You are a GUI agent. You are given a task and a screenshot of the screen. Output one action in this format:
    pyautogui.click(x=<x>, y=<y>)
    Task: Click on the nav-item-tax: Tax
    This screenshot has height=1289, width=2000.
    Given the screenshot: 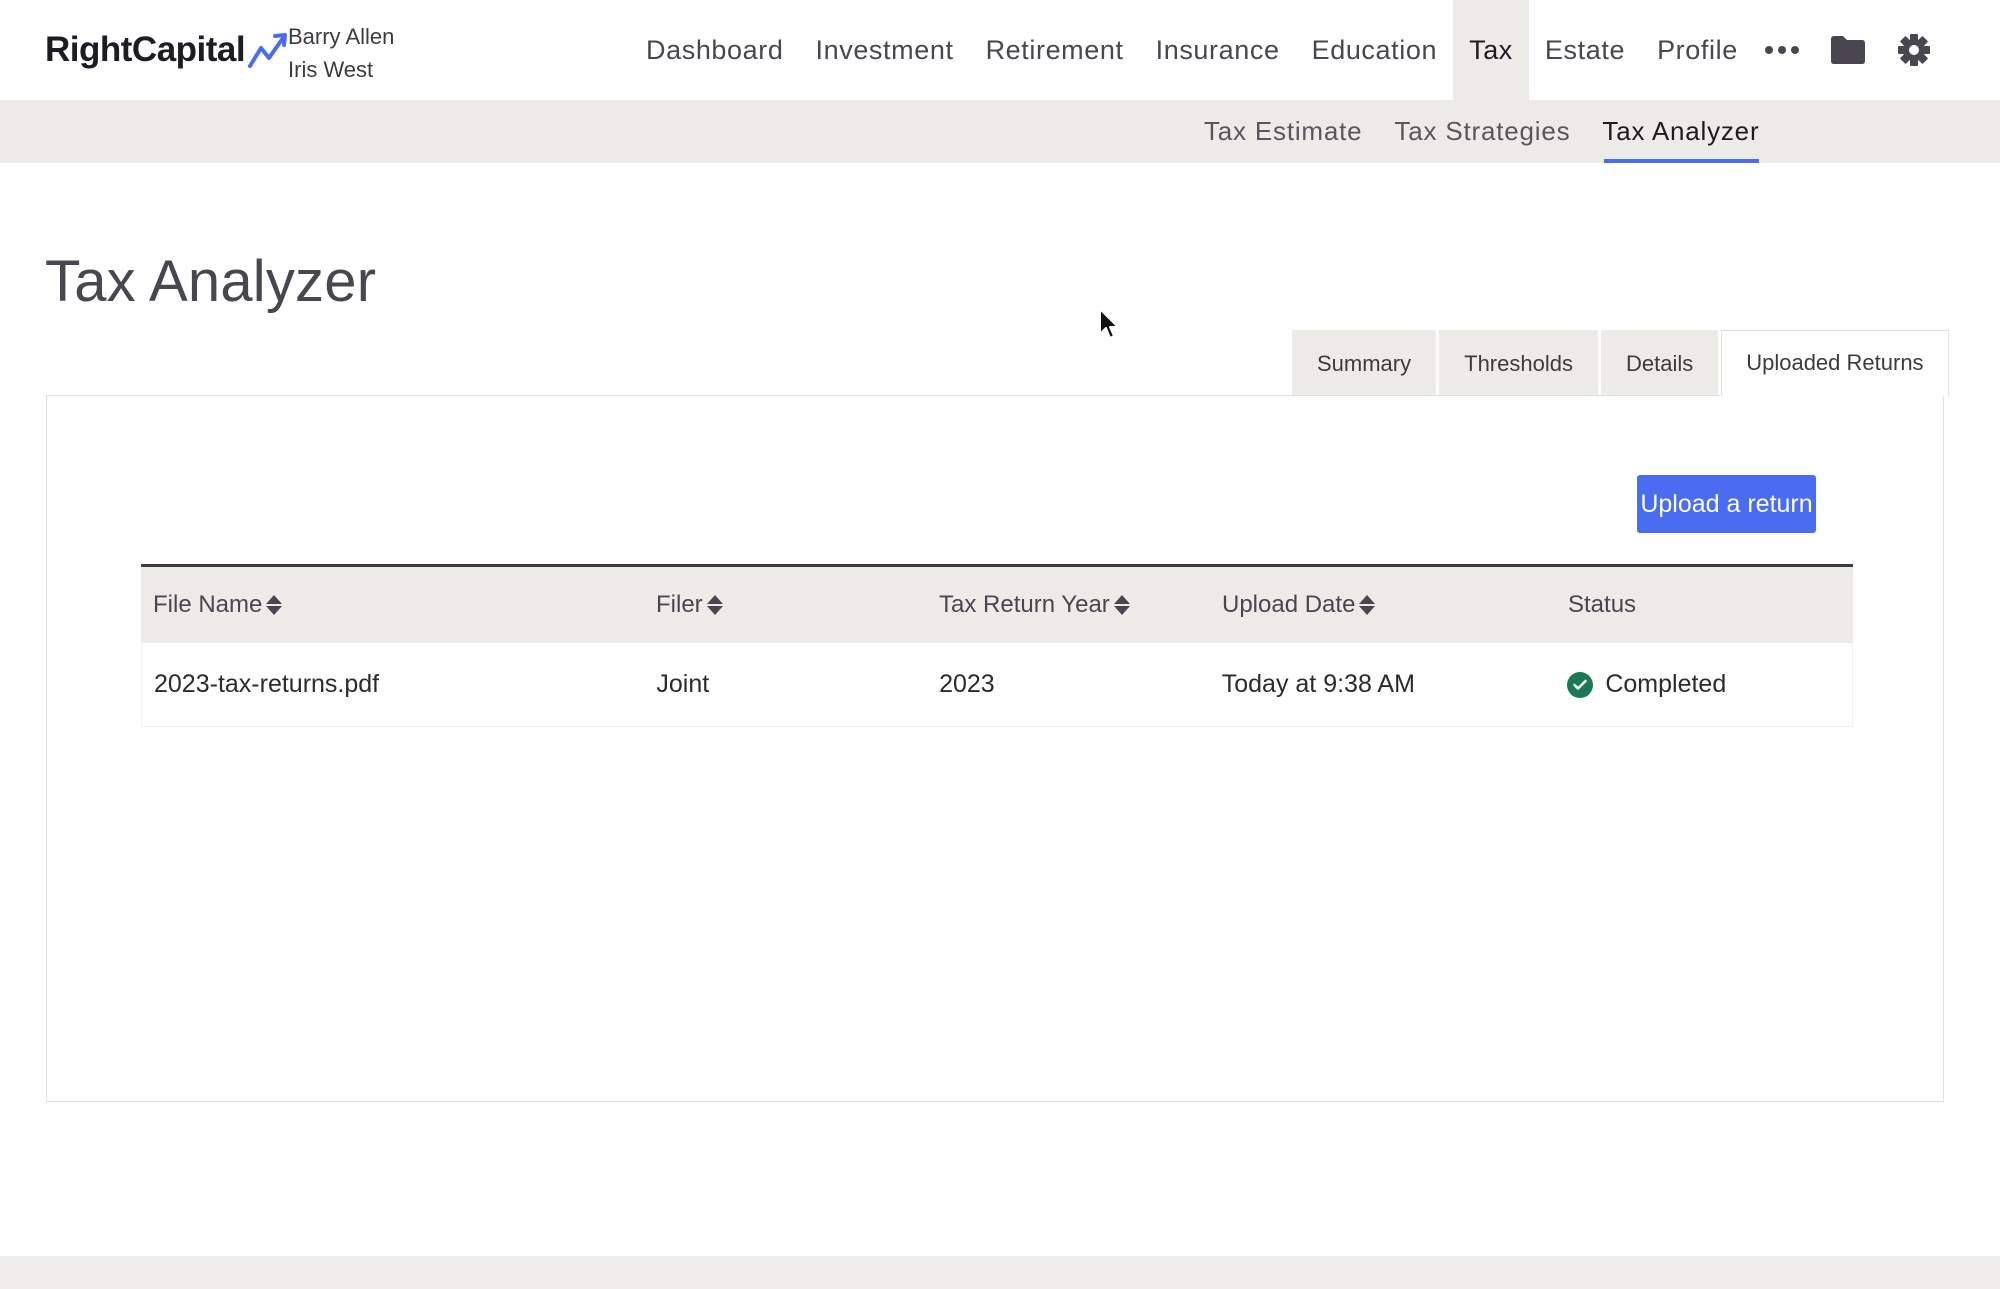 What is the action you would take?
    pyautogui.click(x=1491, y=50)
    